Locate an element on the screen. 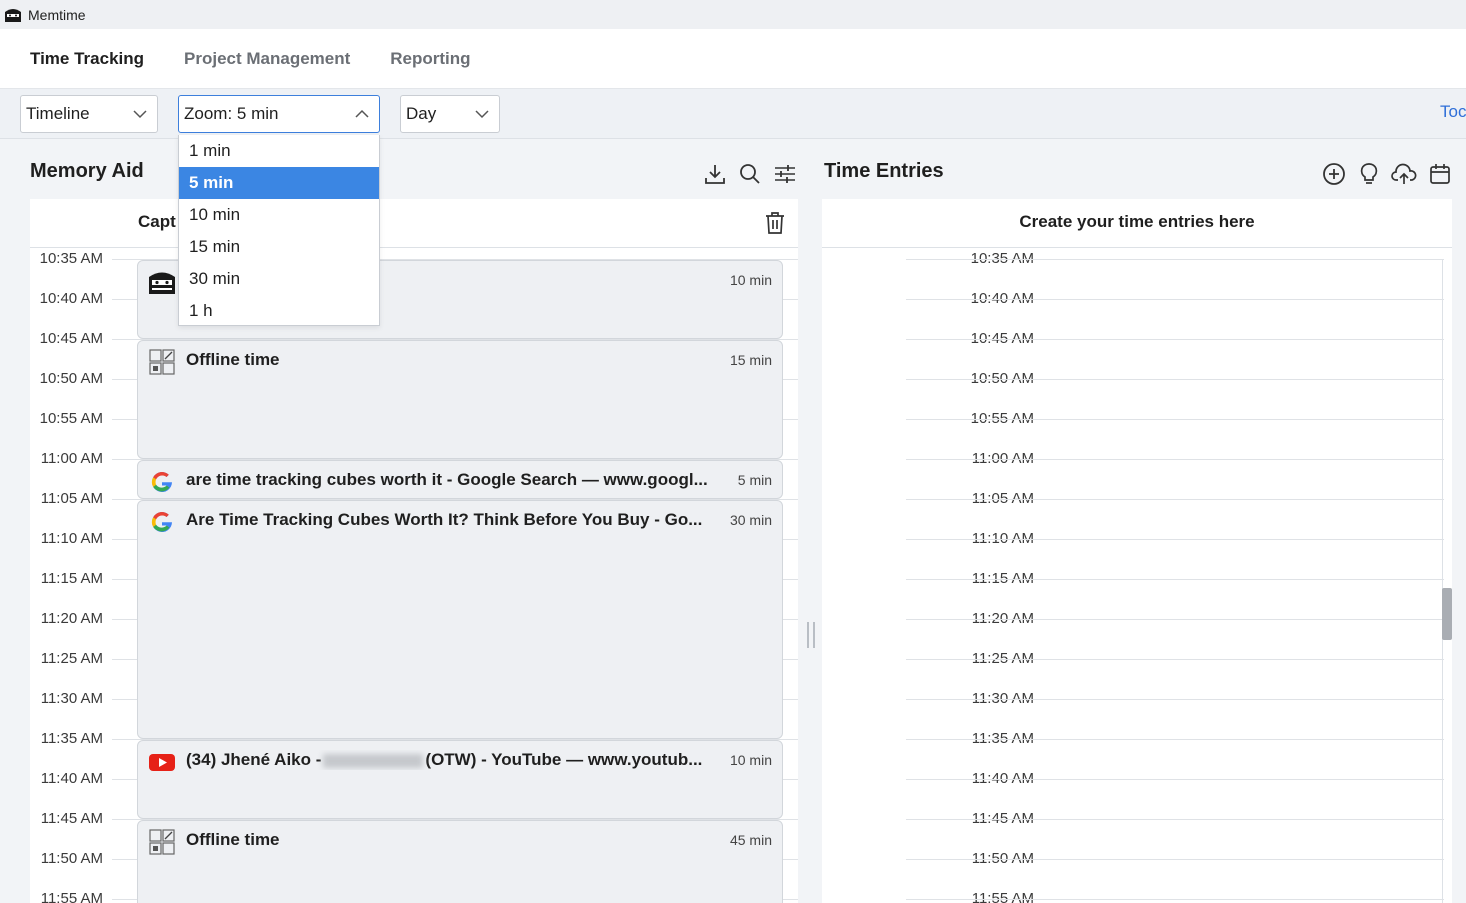 The width and height of the screenshot is (1466, 903). time-label: 11:35 AM is located at coordinates (71, 738).